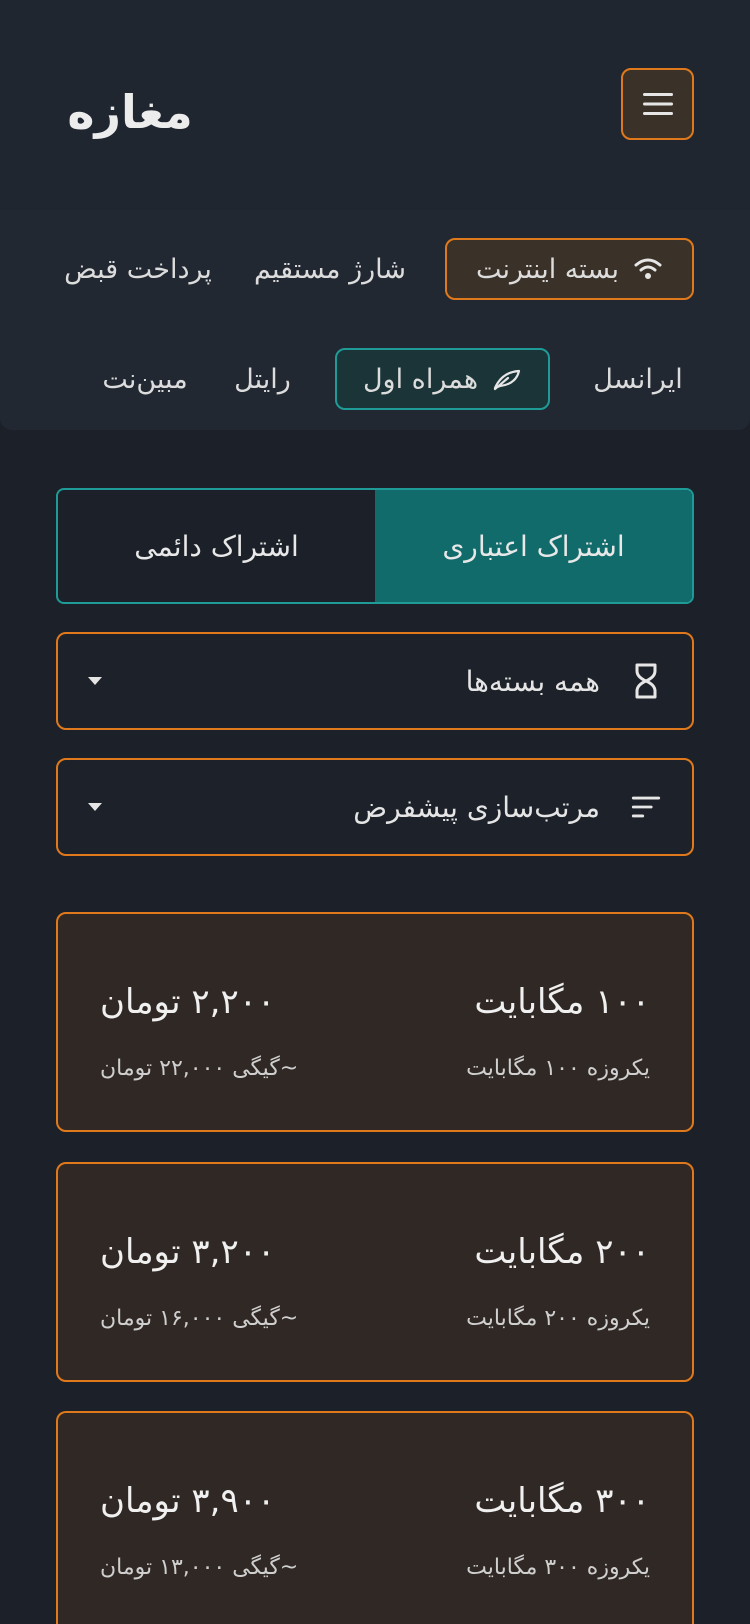  What do you see at coordinates (533, 546) in the screenshot?
I see `subscription-prepaid-tab: اشتراک اعتباری` at bounding box center [533, 546].